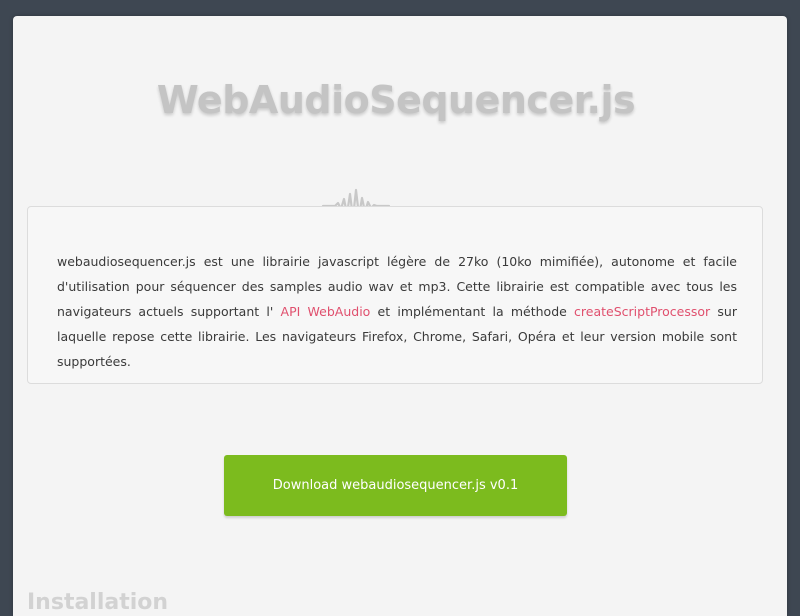 The width and height of the screenshot is (800, 616). Describe the element at coordinates (326, 311) in the screenshot. I see `api-webaudio-link: API WebAudio` at that location.